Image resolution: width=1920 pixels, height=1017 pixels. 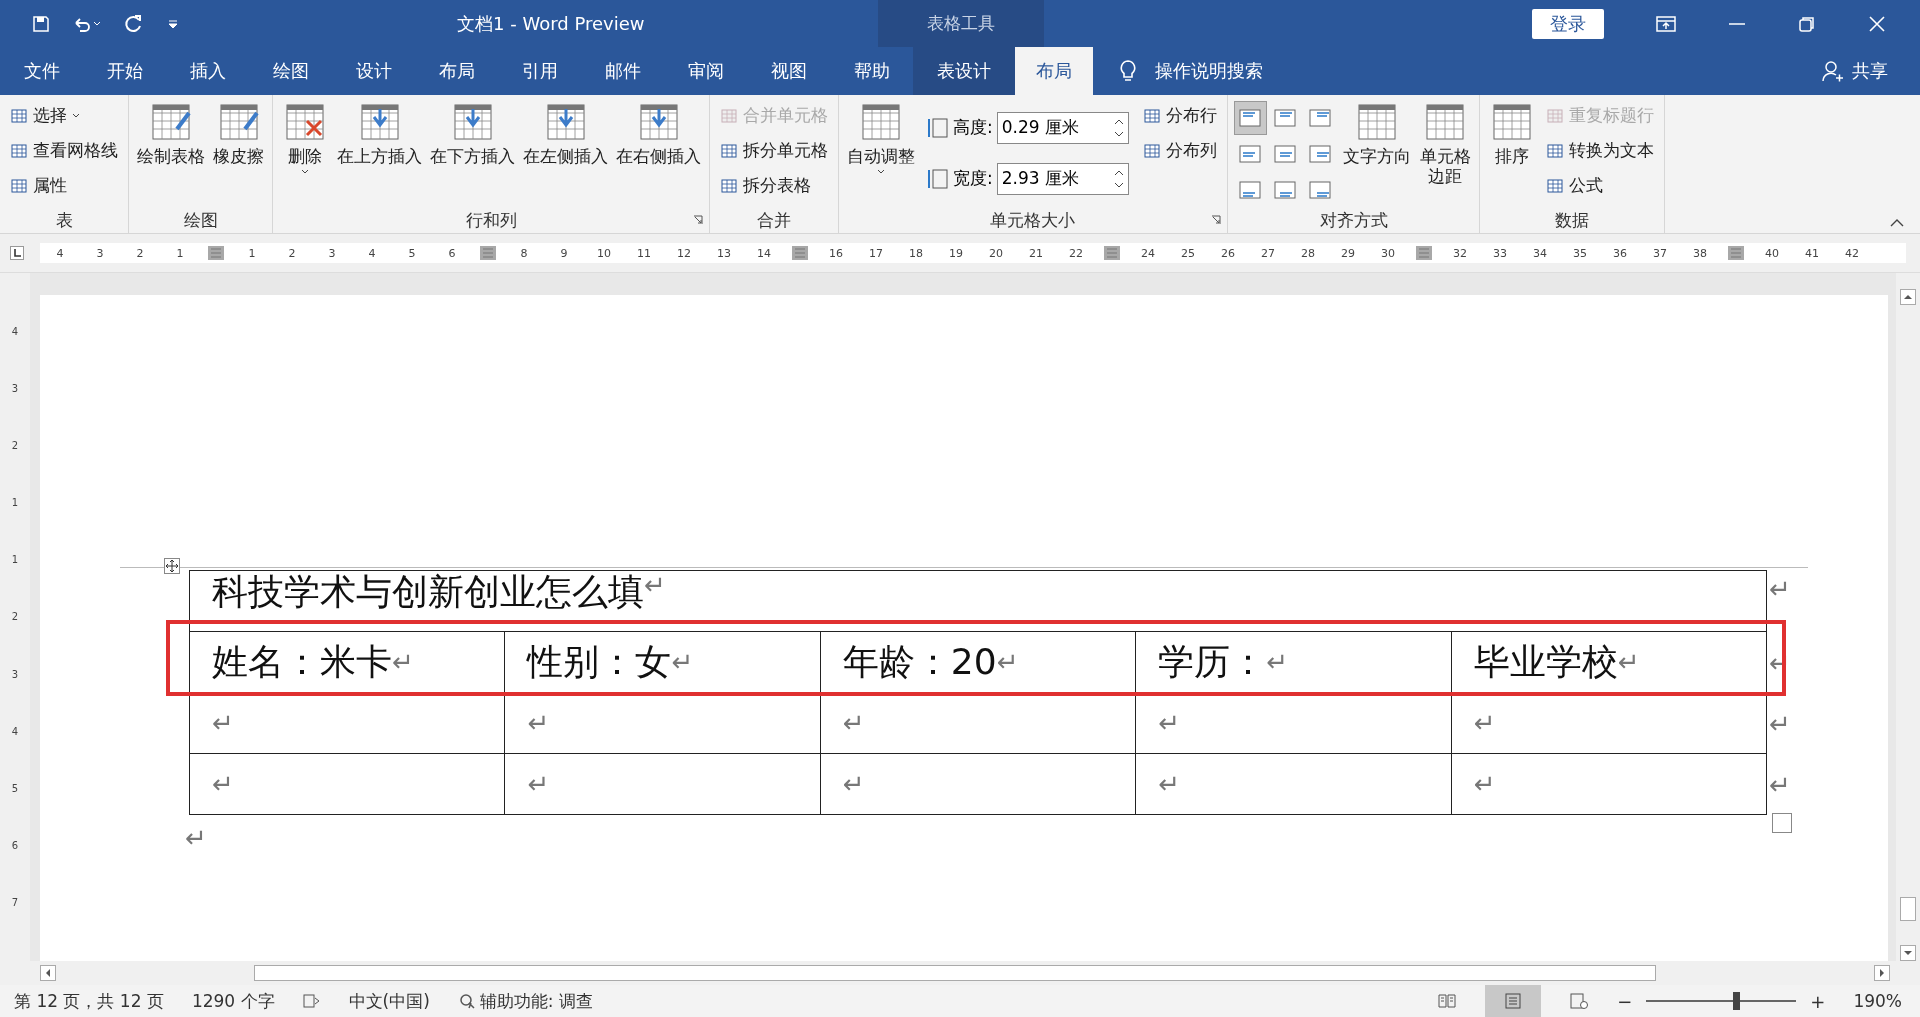 What do you see at coordinates (724, 253) in the screenshot?
I see `ruler-number: 13` at bounding box center [724, 253].